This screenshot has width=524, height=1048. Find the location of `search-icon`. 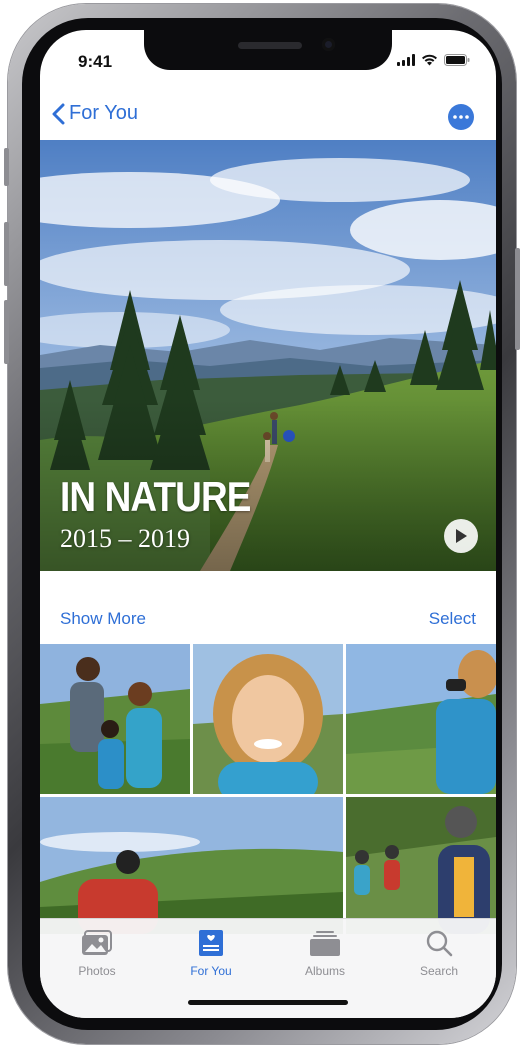

search-icon is located at coordinates (439, 943).